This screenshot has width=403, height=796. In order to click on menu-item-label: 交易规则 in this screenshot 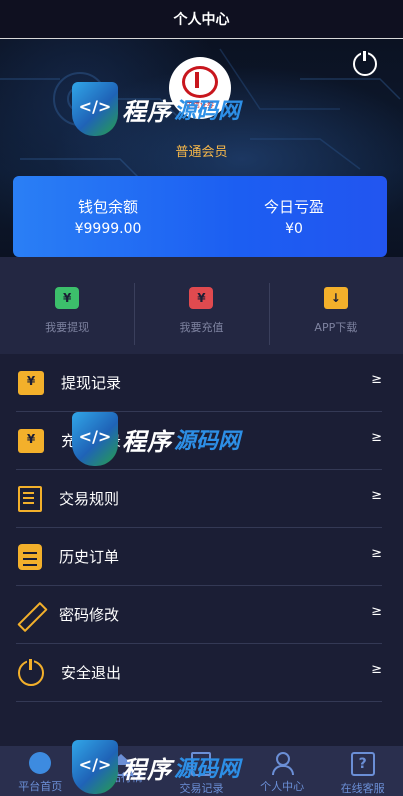, I will do `click(89, 499)`.